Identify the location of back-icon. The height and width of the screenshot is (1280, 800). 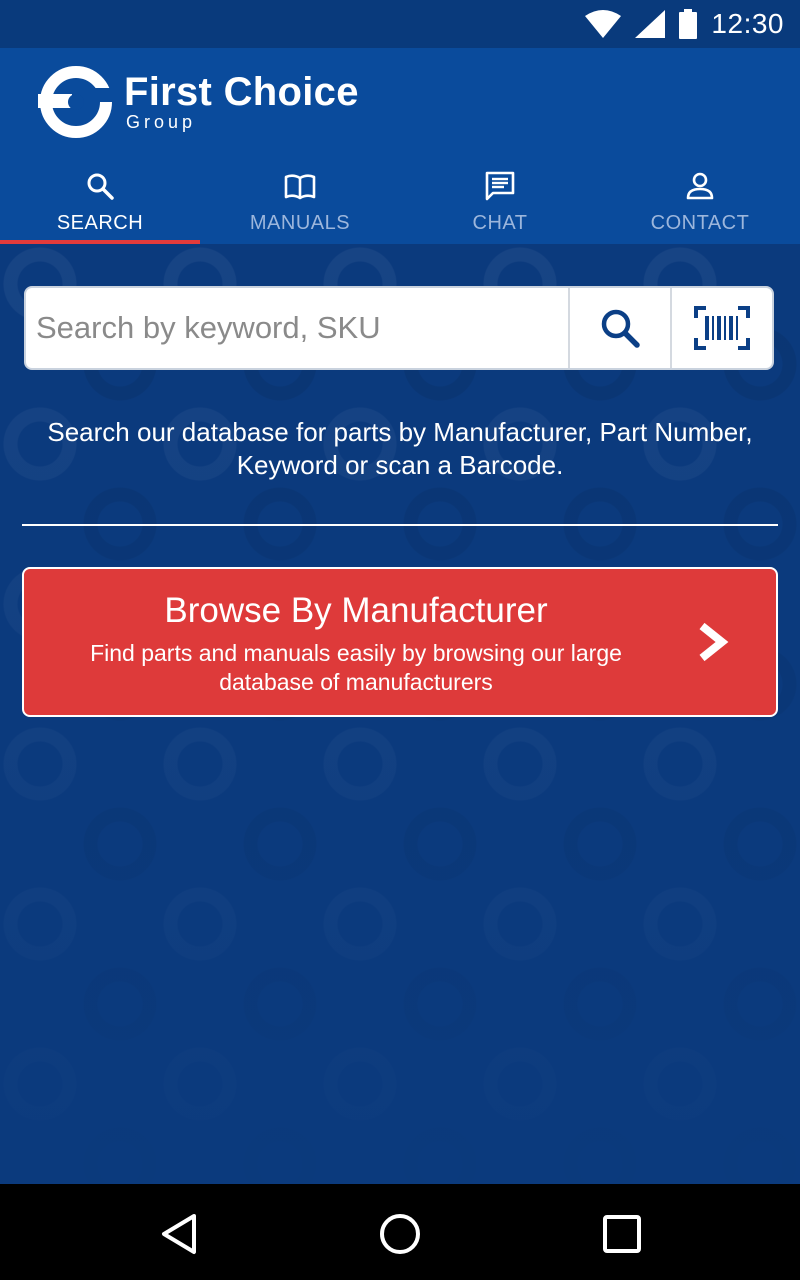
(180, 1234).